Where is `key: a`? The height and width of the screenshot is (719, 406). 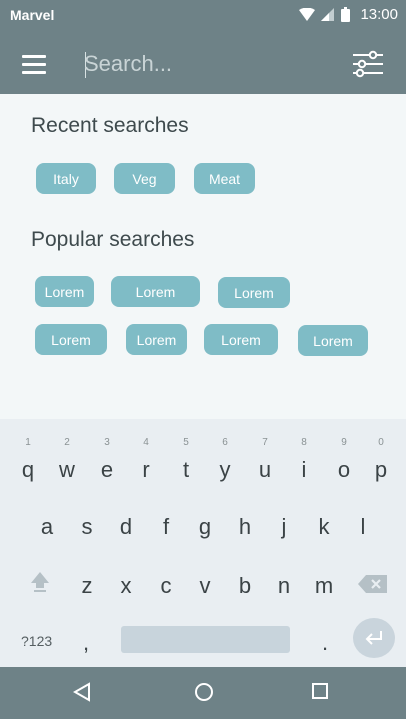
key: a is located at coordinates (47, 527).